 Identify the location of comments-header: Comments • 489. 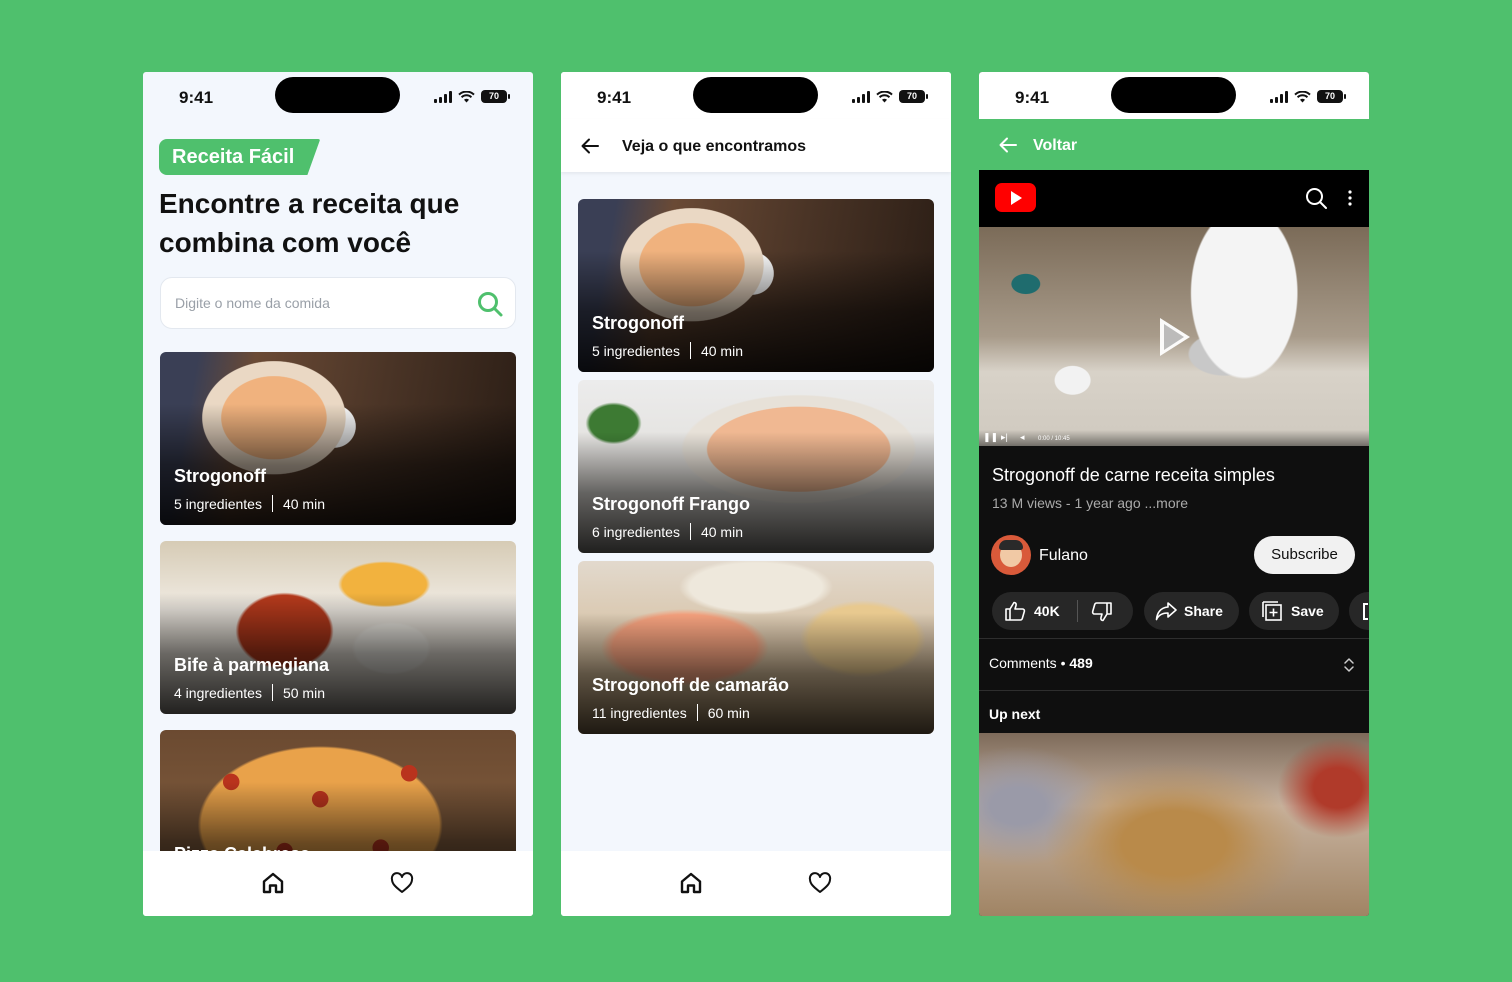
(1041, 663).